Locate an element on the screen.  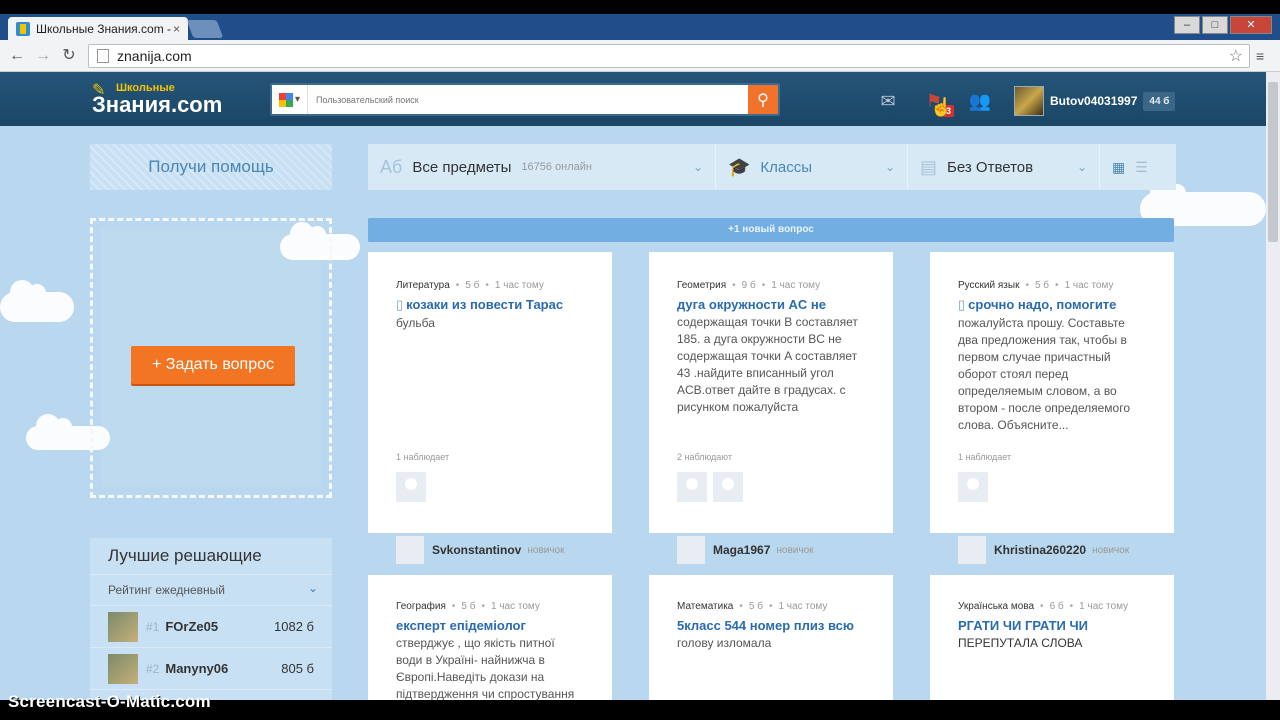
google-search-options: ▾ is located at coordinates (290, 99).